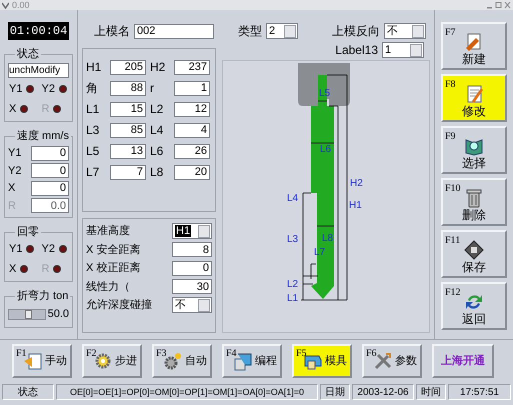 The width and height of the screenshot is (513, 405). What do you see at coordinates (192, 88) in the screenshot?
I see `input-field: 1` at bounding box center [192, 88].